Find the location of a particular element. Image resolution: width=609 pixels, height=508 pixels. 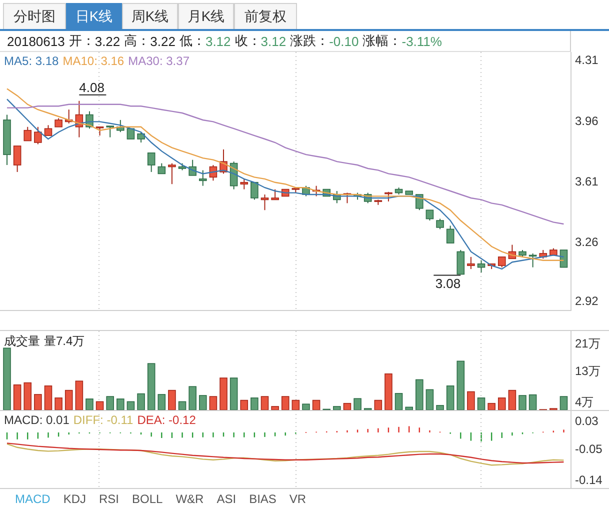

period-tab: 分时图 is located at coordinates (34, 16).